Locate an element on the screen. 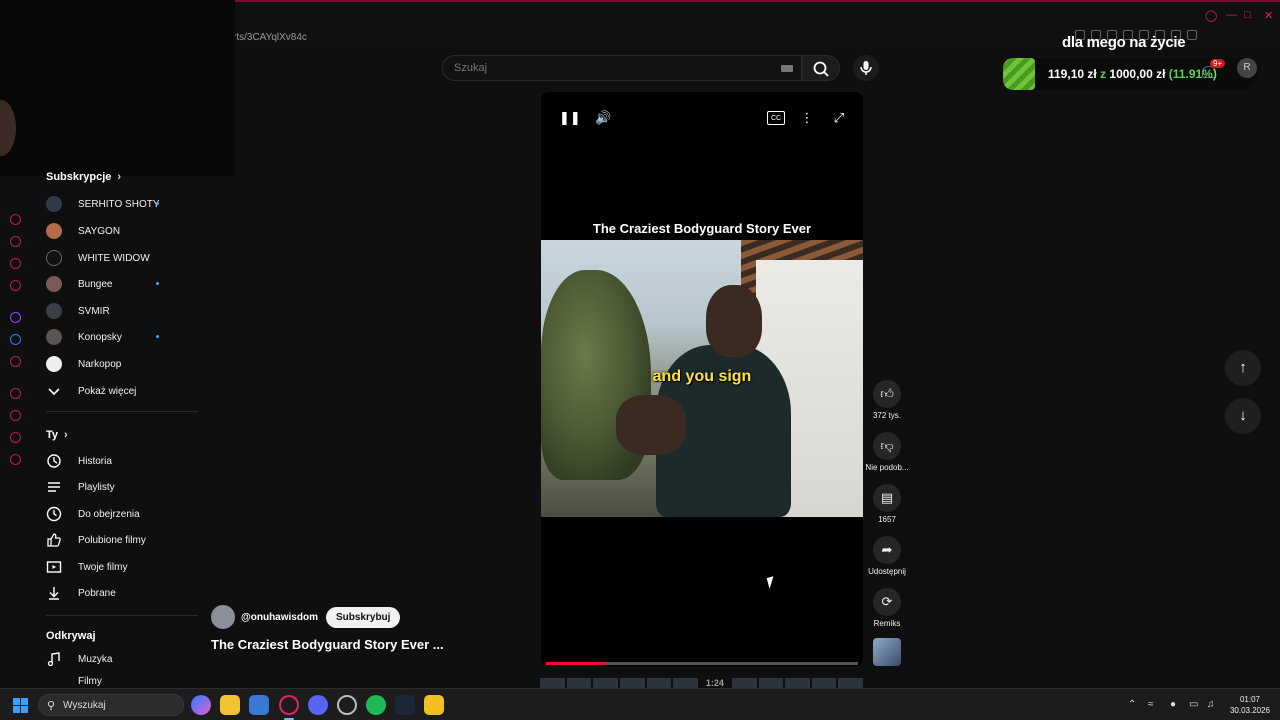 The width and height of the screenshot is (1280, 720). captions-icon: CC is located at coordinates (776, 118).